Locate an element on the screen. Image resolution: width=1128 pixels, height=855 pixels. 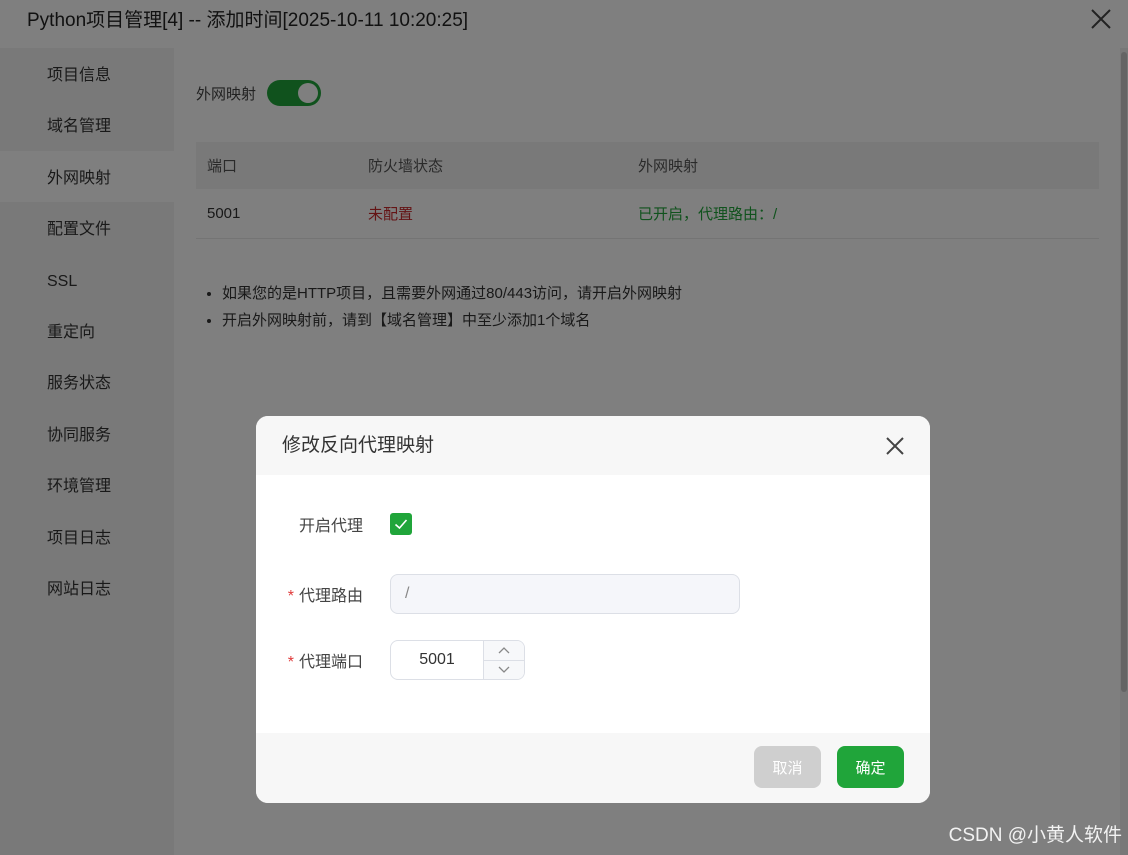
dialog-header: 修改反向代理映射 is located at coordinates (593, 445).